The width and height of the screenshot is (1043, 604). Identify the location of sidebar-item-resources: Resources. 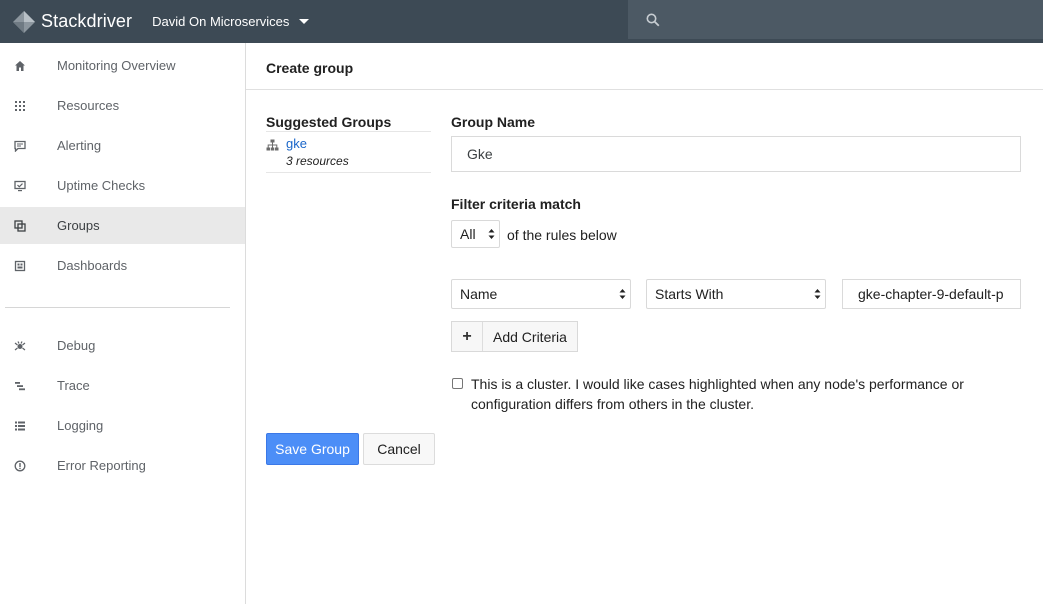
(122, 105).